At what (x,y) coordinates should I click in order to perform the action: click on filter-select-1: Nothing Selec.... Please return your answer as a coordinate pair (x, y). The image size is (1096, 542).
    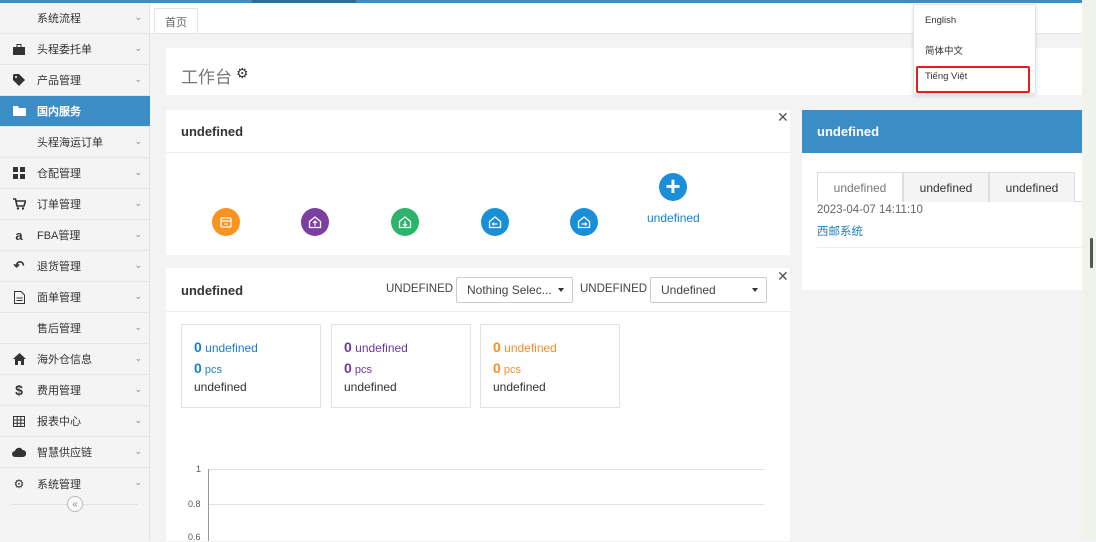
    Looking at the image, I should click on (514, 290).